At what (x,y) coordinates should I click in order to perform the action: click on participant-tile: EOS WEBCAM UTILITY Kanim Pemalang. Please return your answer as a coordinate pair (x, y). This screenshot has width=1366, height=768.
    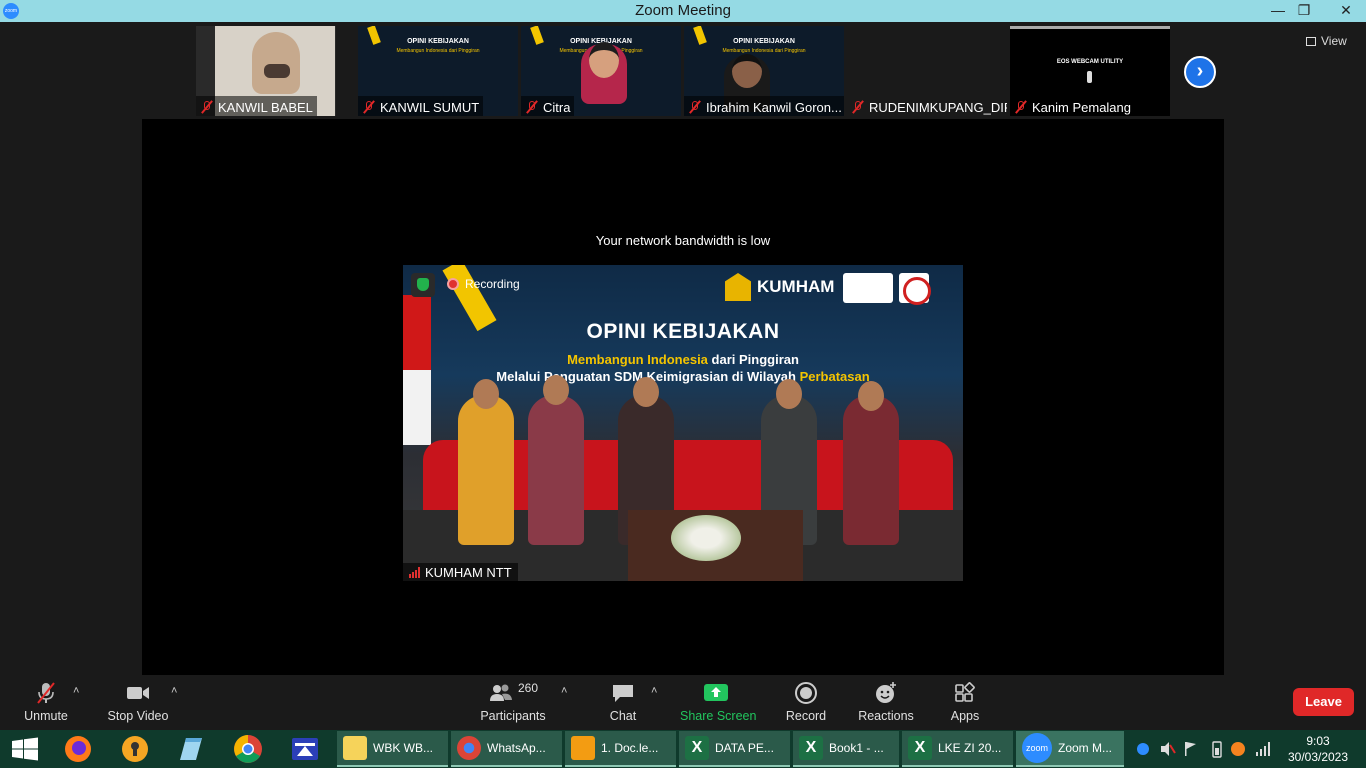
    Looking at the image, I should click on (1090, 71).